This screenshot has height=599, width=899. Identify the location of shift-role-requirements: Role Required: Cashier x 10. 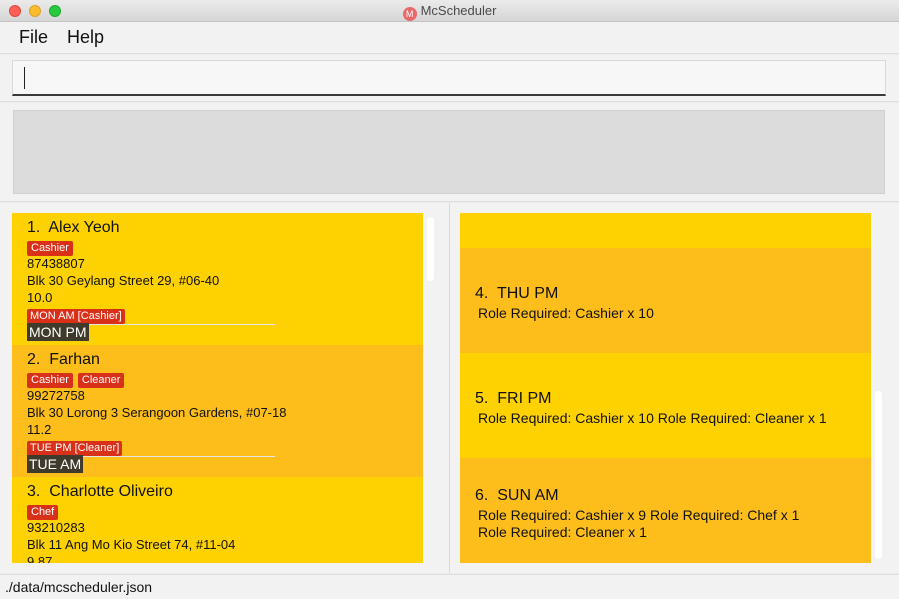
(566, 313).